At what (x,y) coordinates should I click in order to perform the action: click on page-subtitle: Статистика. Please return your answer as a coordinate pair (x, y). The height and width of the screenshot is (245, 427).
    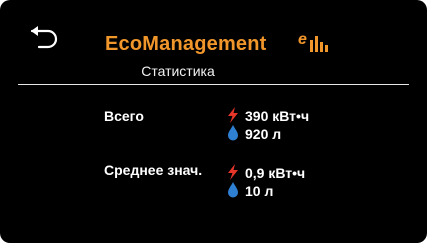
    Looking at the image, I should click on (178, 71).